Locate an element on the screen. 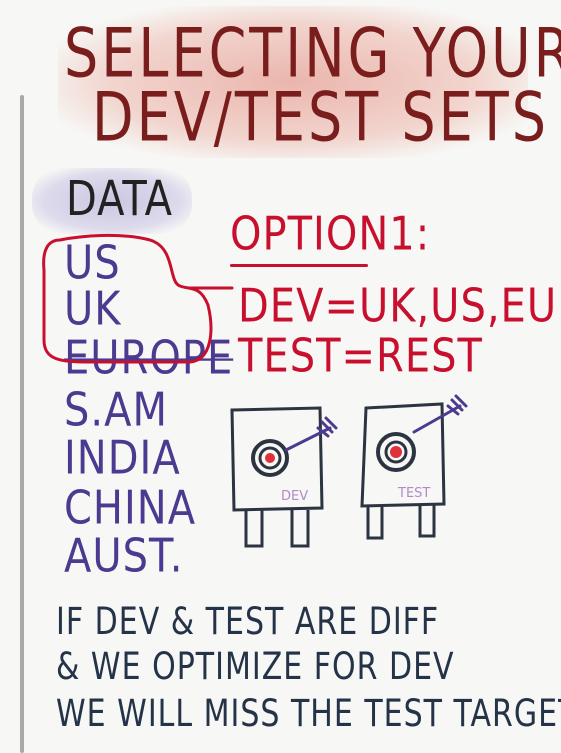 The width and height of the screenshot is (561, 753). footer-line-1: IF DEV & TEST ARE DIFF is located at coordinates (248, 622).